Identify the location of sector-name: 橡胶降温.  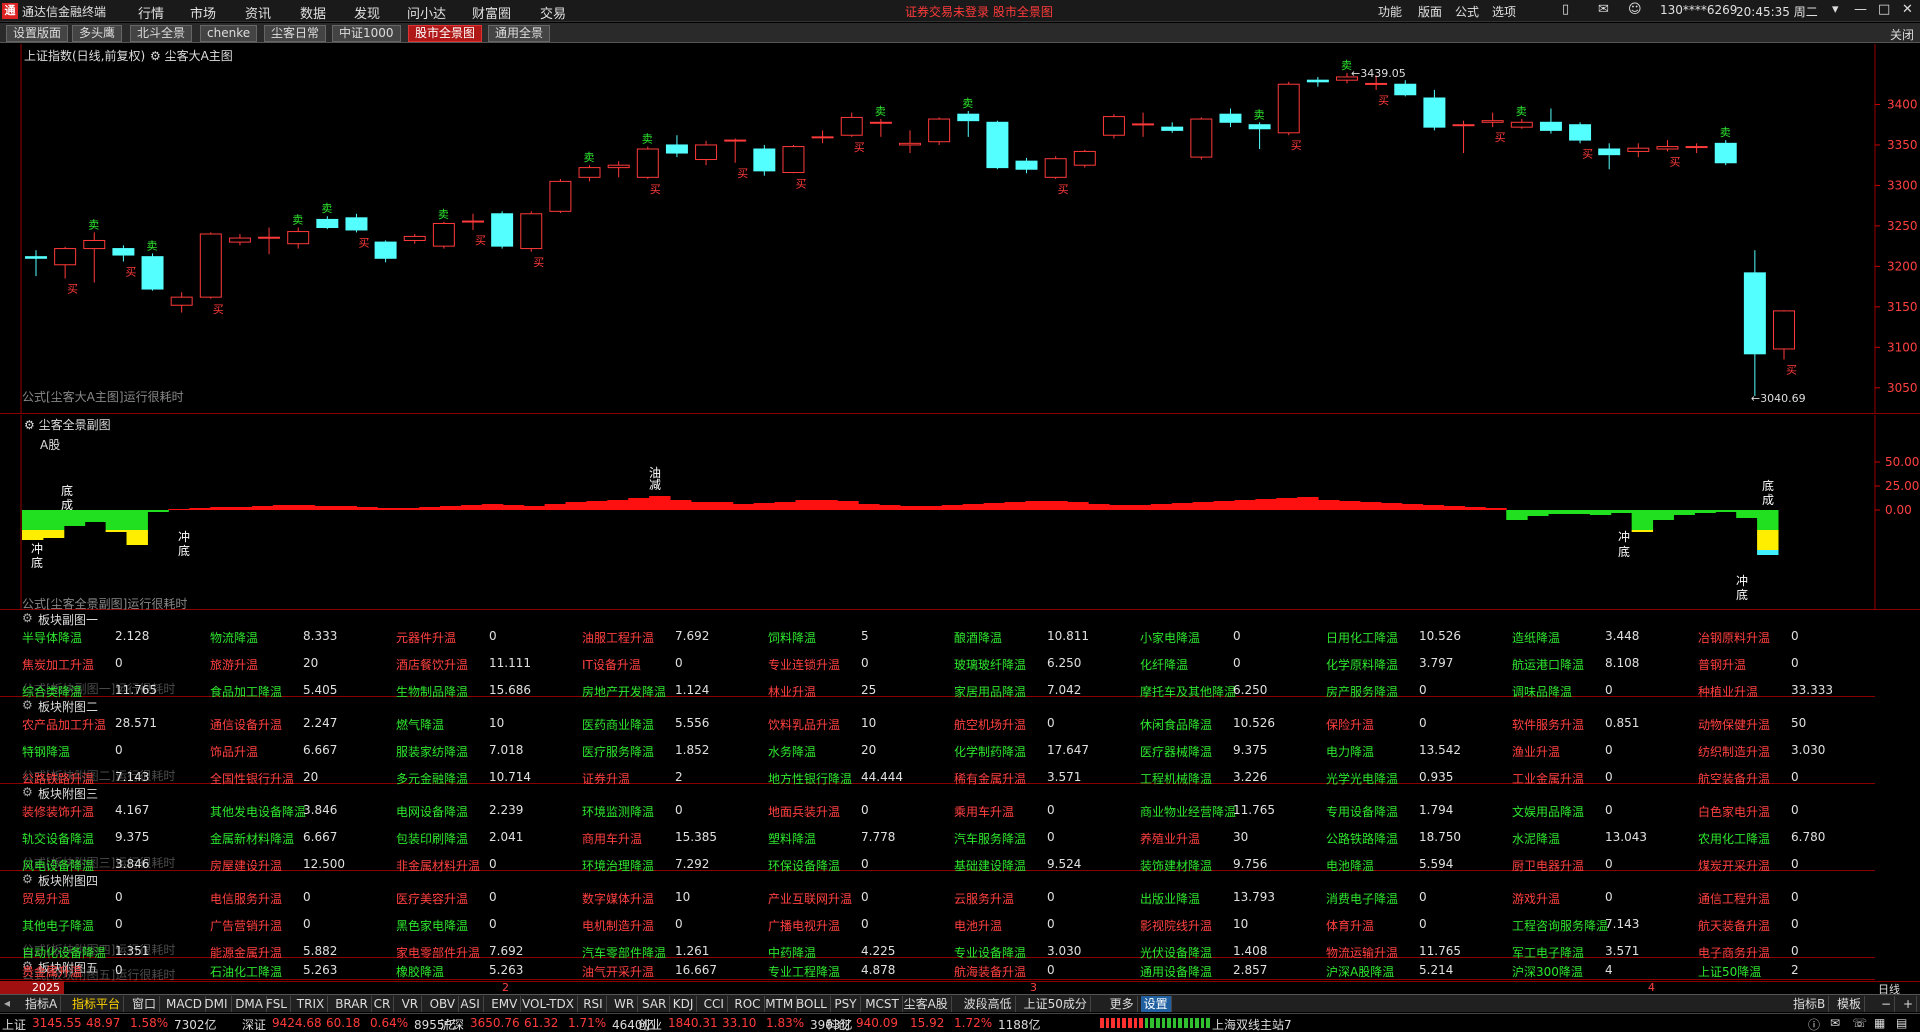
(420, 971).